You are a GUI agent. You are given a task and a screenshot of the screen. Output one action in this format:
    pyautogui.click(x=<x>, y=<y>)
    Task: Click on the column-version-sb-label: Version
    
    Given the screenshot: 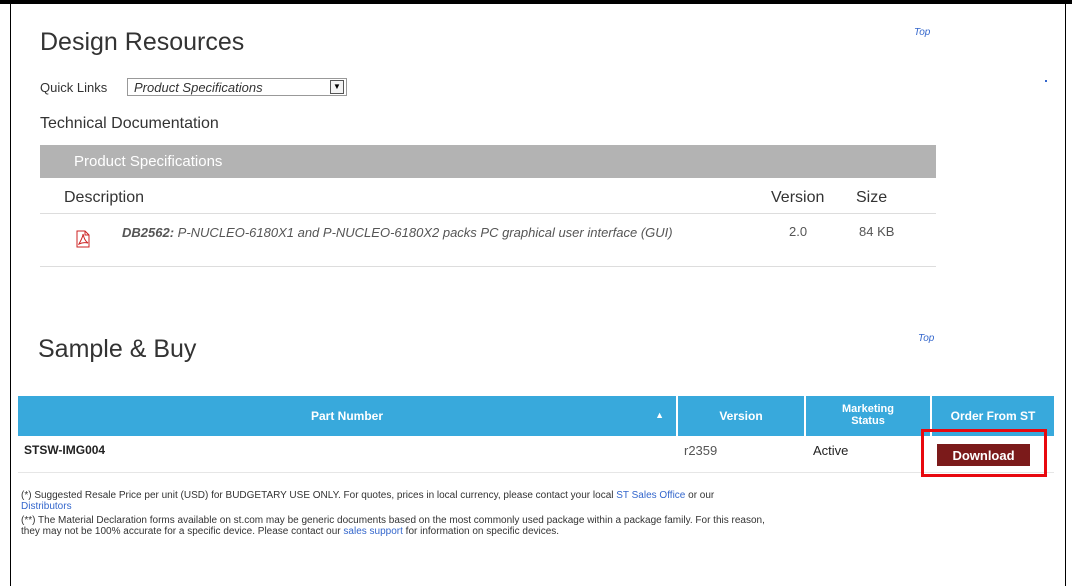 What is the action you would take?
    pyautogui.click(x=741, y=416)
    